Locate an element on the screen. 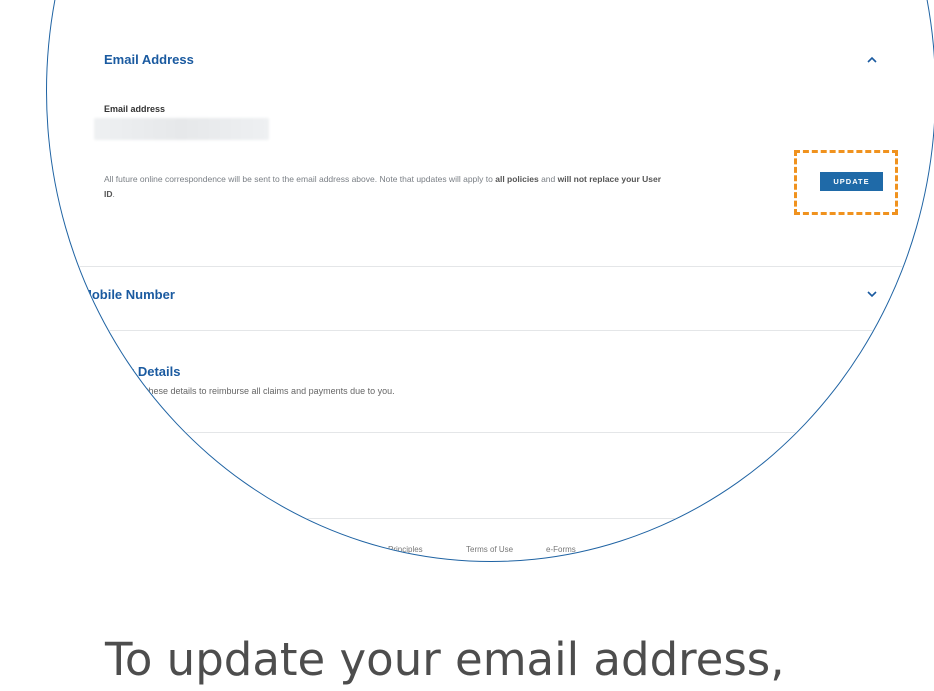 This screenshot has height=691, width=934. email-field-label: Email address is located at coordinates (135, 109).